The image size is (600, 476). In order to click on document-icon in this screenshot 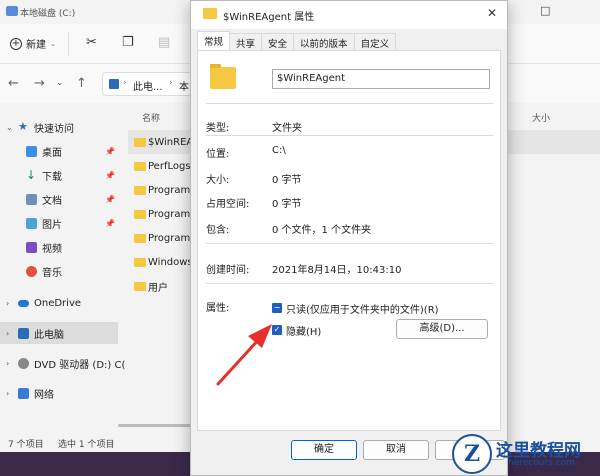, I will do `click(31, 199)`.